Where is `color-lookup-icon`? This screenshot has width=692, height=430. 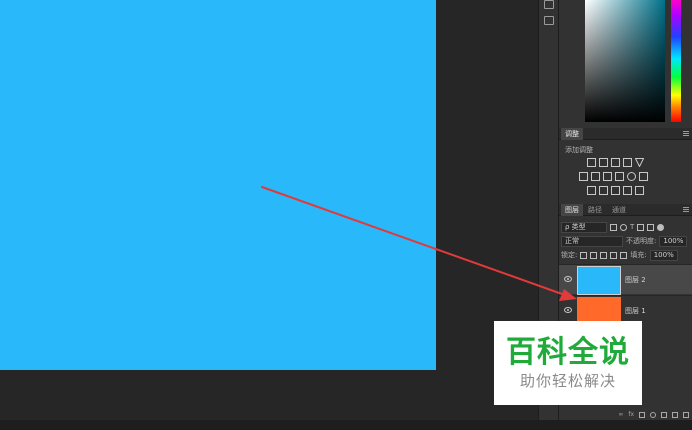
color-lookup-icon is located at coordinates (643, 176).